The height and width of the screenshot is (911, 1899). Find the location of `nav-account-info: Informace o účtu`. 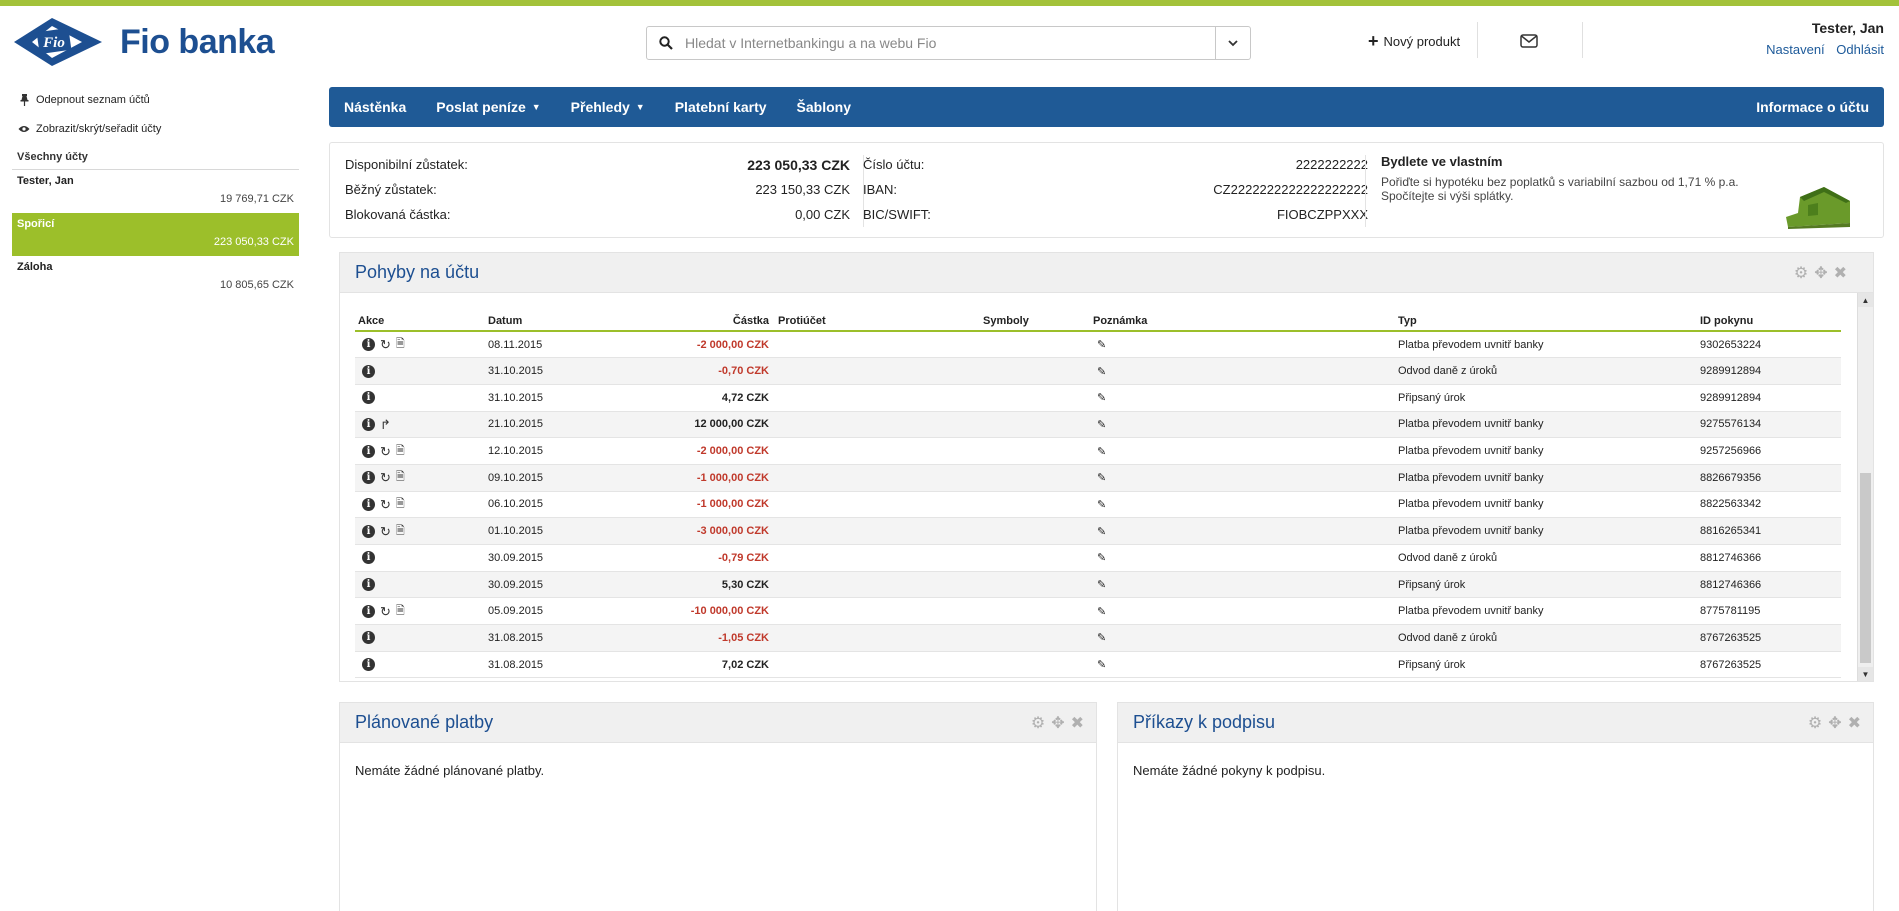

nav-account-info: Informace o účtu is located at coordinates (1820, 107).